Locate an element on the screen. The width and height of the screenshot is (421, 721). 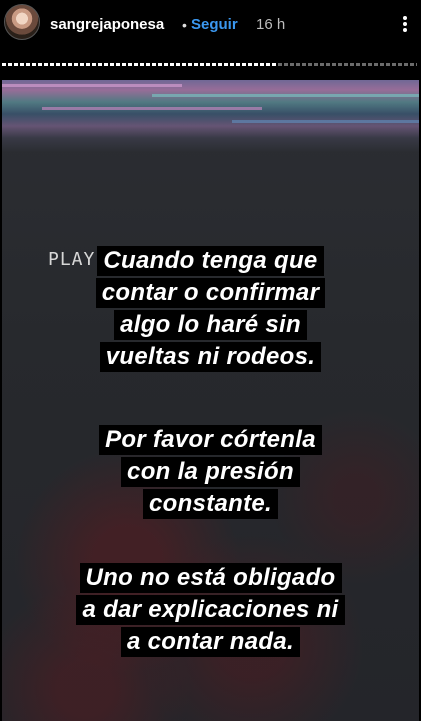
text-line-row: algo lo haré sin is located at coordinates (210, 325).